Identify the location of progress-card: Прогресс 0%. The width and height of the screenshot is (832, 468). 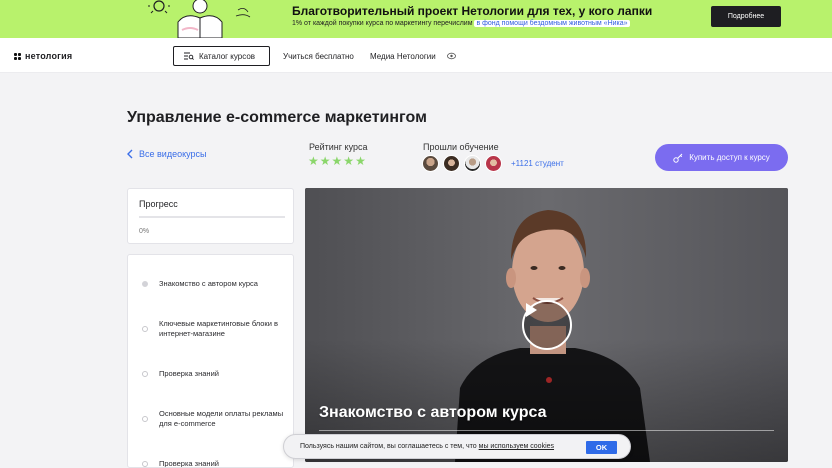
(210, 216).